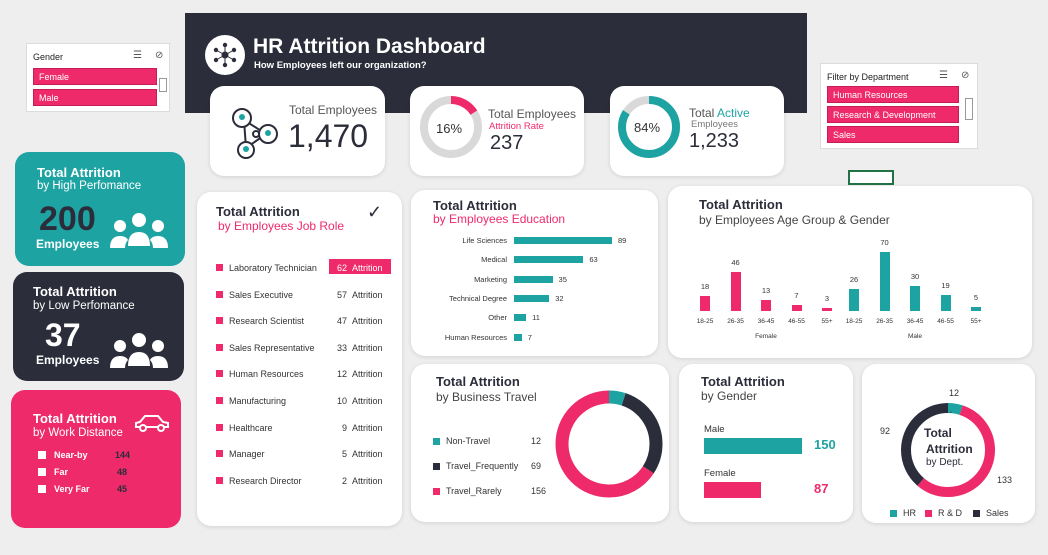 The image size is (1048, 555). Describe the element at coordinates (42, 455) in the screenshot. I see `near-by-checkbox` at that location.